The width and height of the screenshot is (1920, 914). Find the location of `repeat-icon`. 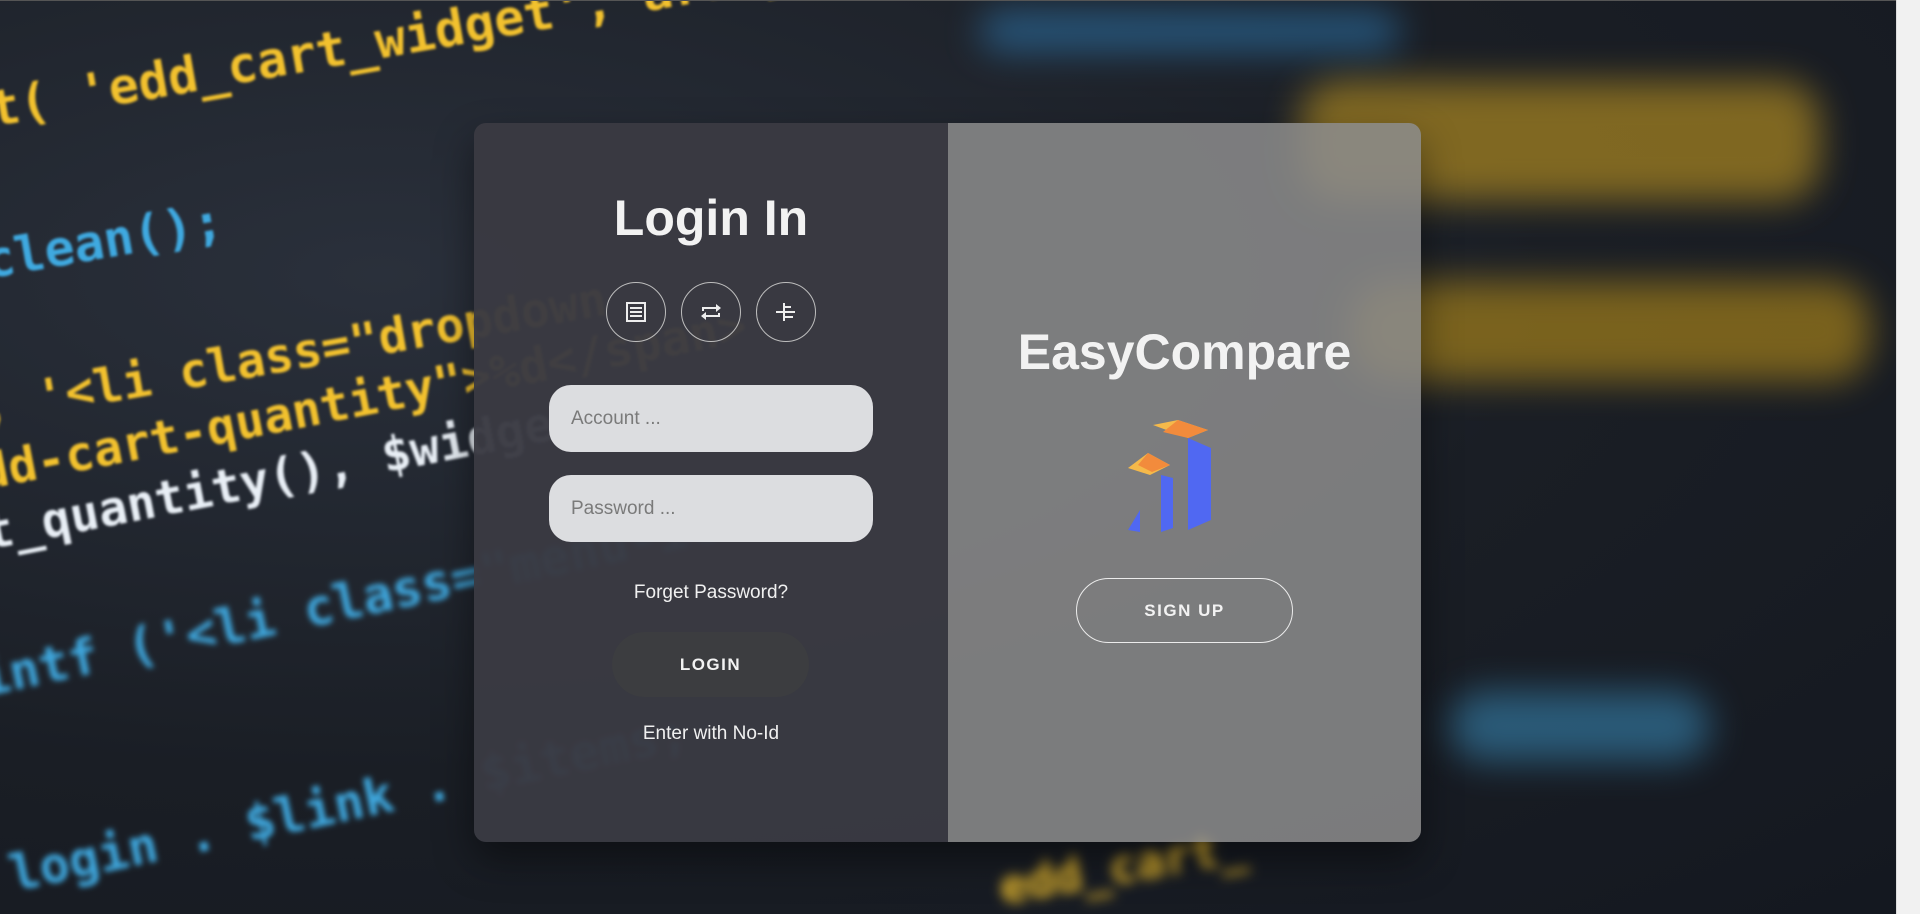

repeat-icon is located at coordinates (711, 312).